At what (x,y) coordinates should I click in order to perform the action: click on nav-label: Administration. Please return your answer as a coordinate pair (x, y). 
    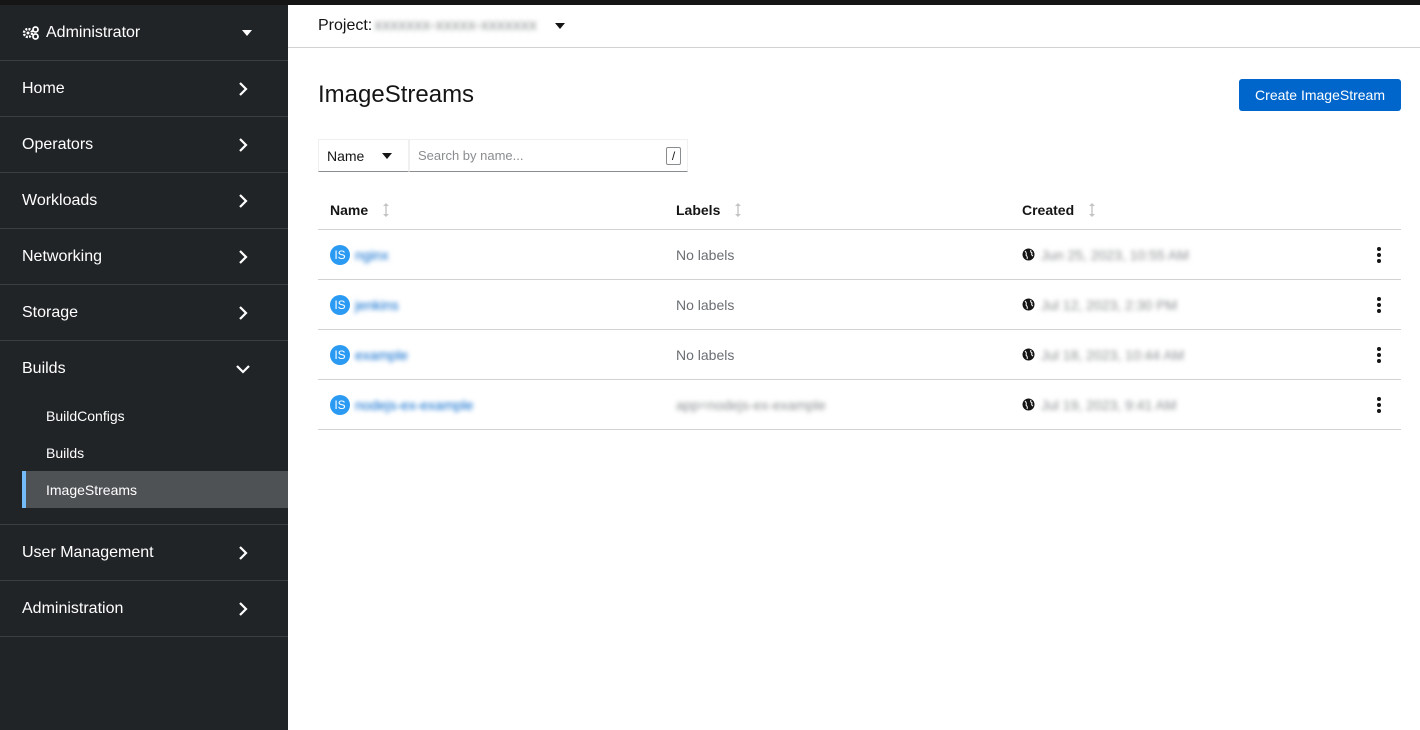
    Looking at the image, I should click on (73, 608).